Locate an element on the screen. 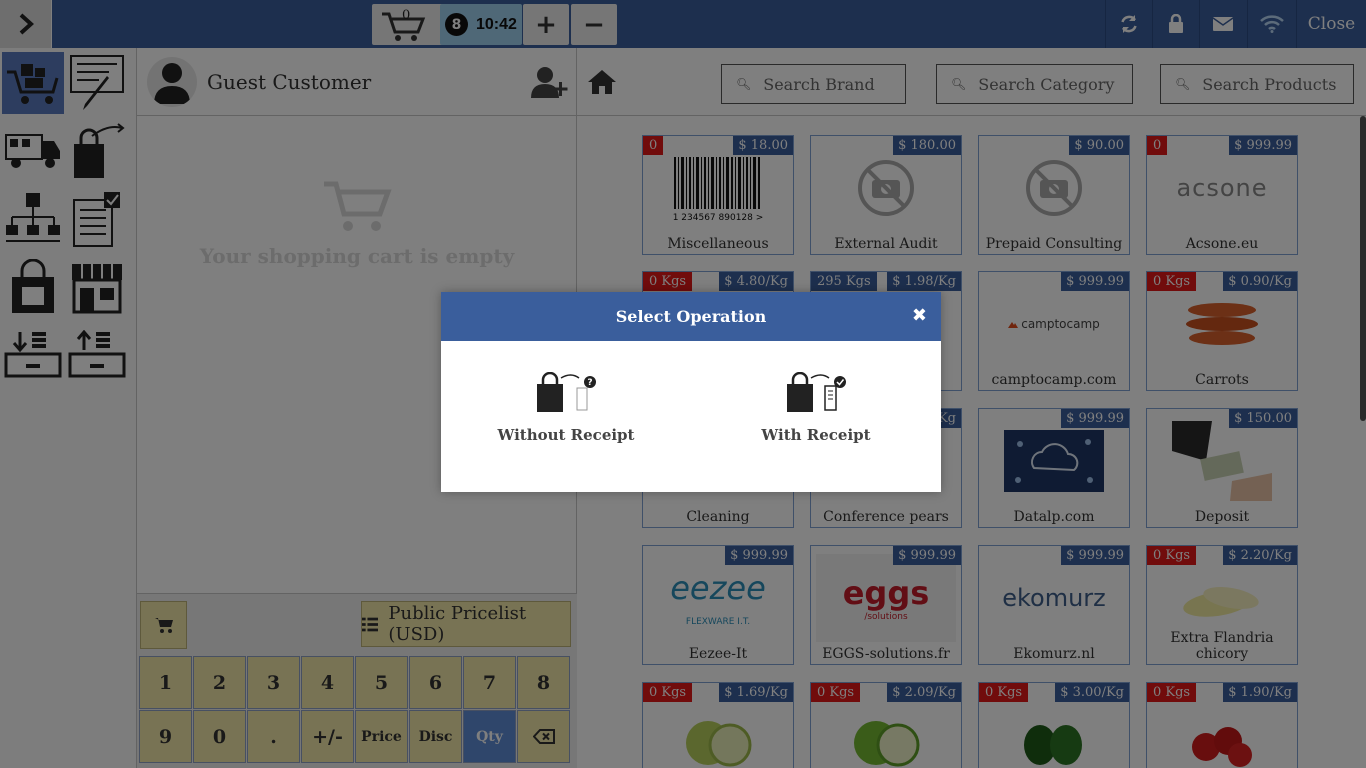 Image resolution: width=1366 pixels, height=768 pixels. without-receipt-label: Without Receipt is located at coordinates (566, 435).